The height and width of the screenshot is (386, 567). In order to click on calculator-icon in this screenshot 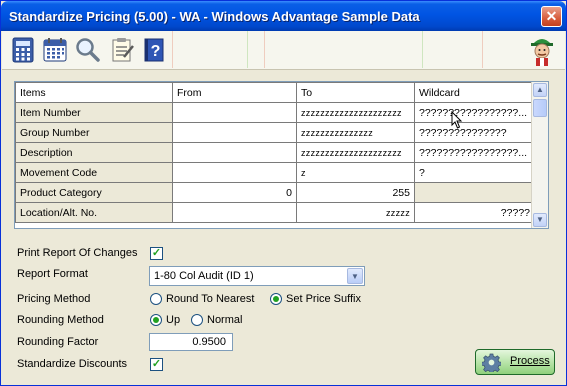, I will do `click(23, 50)`.